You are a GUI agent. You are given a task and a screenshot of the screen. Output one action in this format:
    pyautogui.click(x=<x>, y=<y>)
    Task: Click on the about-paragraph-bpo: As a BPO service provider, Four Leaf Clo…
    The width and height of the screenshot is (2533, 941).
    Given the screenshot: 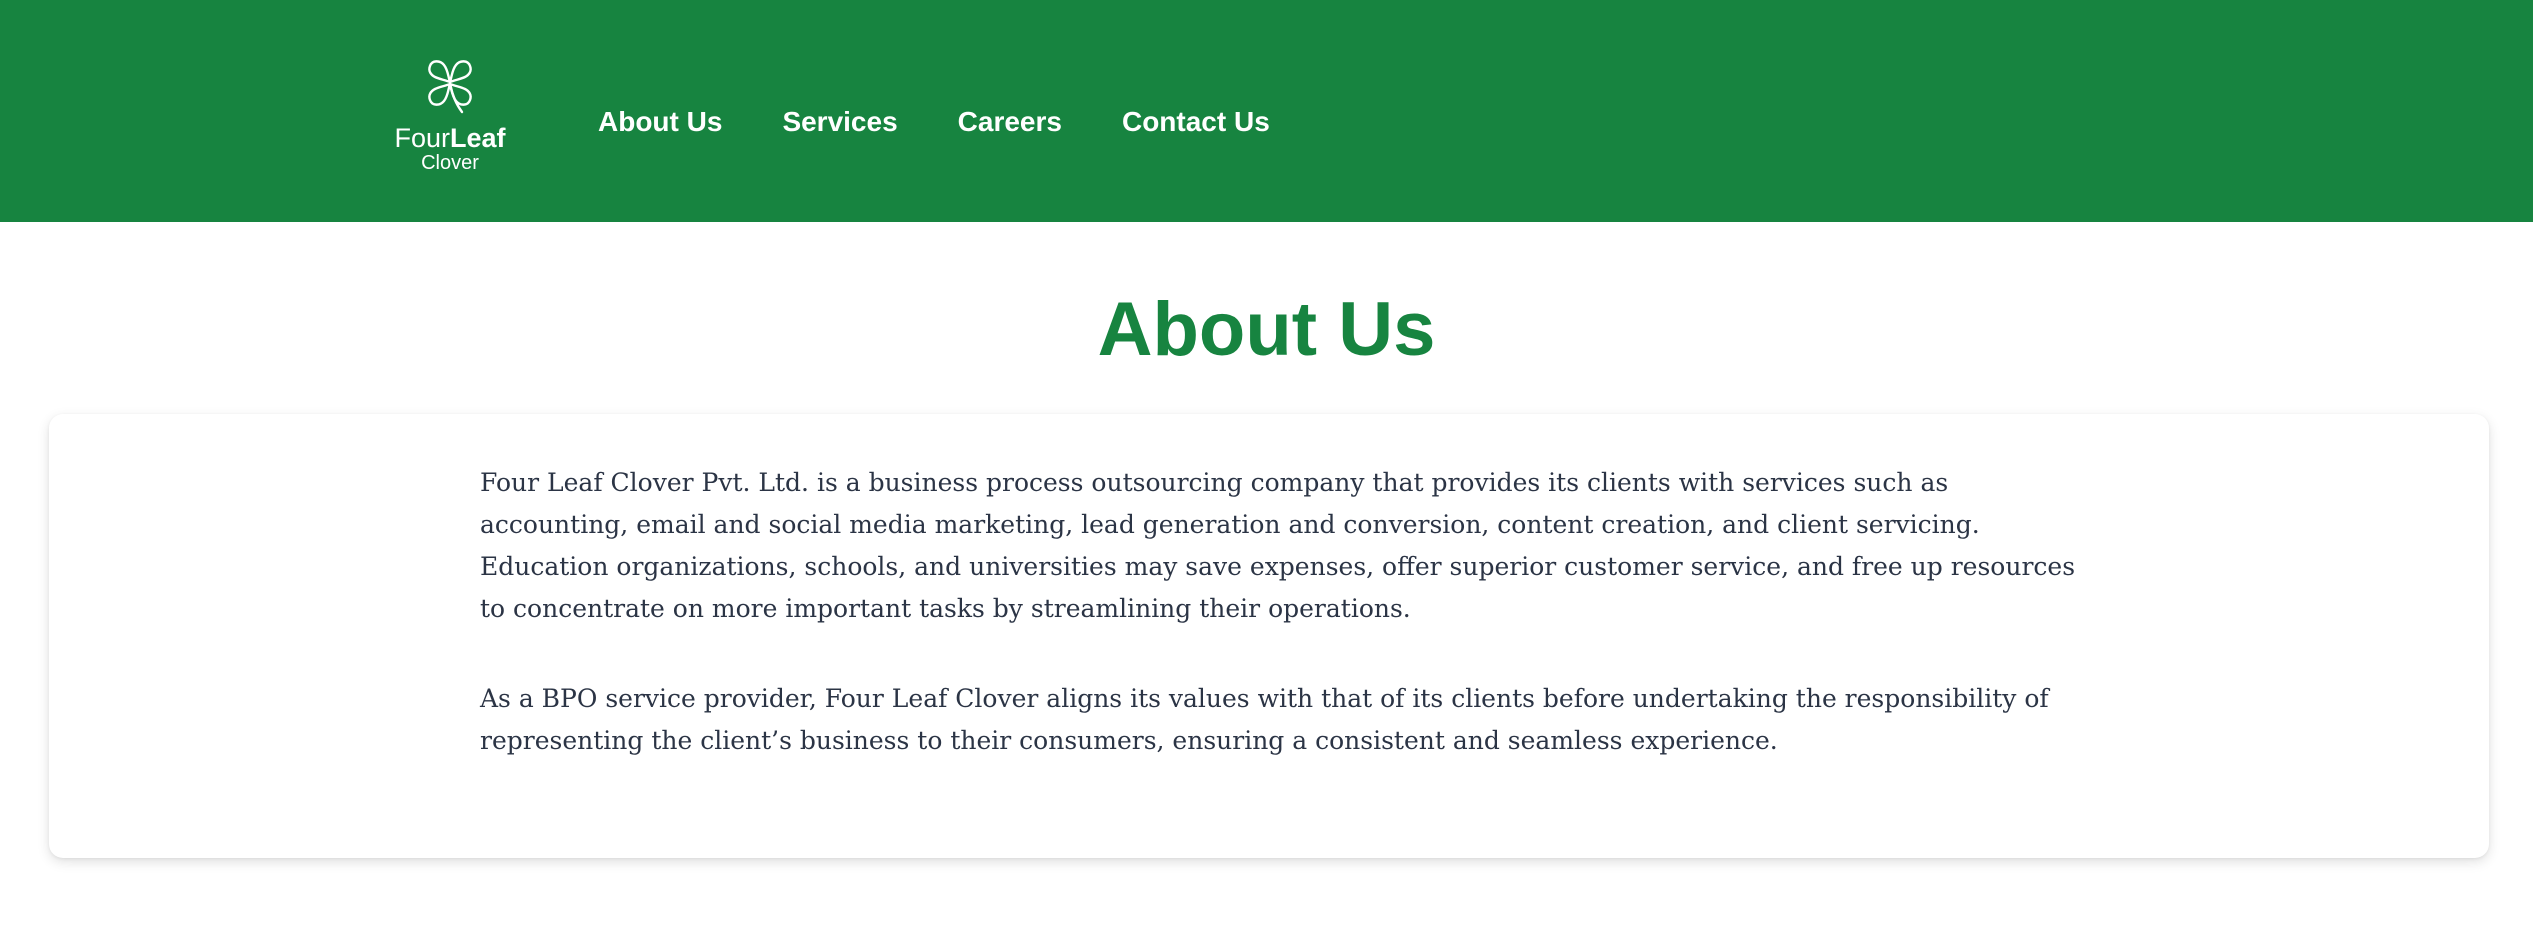 What is the action you would take?
    pyautogui.click(x=1264, y=719)
    